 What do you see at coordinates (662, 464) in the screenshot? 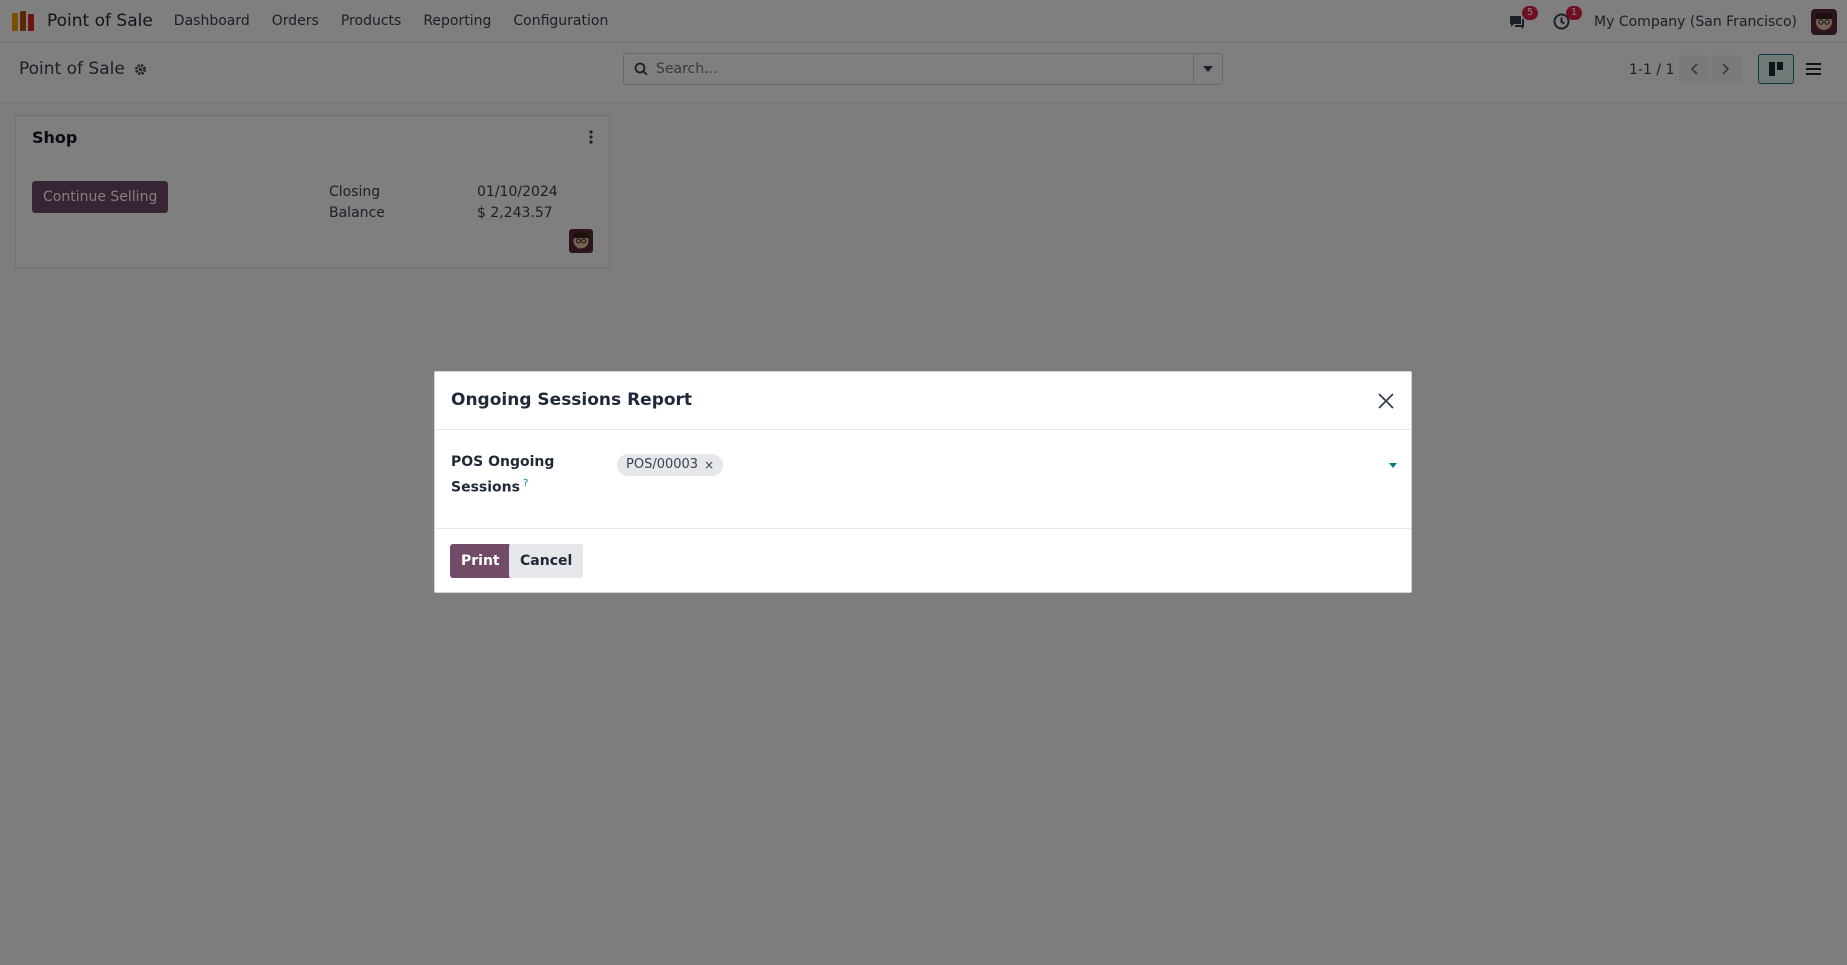
I see `session-tag-label: POS/00003` at bounding box center [662, 464].